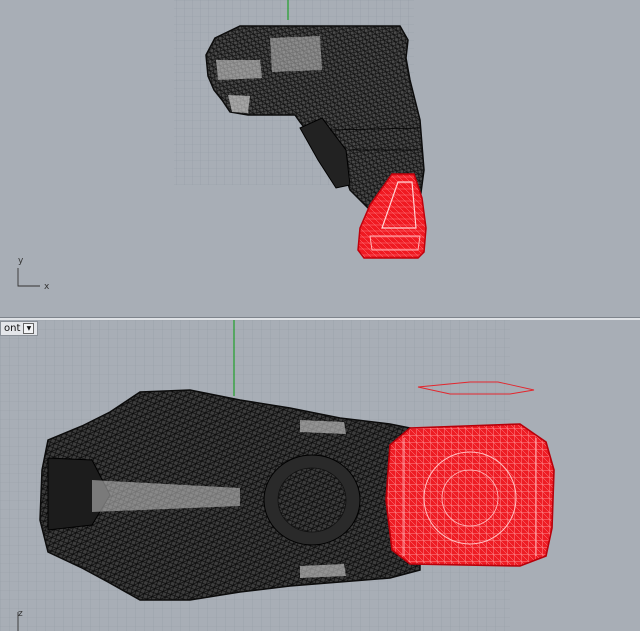  I want to click on triangle-down-icon: ▼, so click(29, 328).